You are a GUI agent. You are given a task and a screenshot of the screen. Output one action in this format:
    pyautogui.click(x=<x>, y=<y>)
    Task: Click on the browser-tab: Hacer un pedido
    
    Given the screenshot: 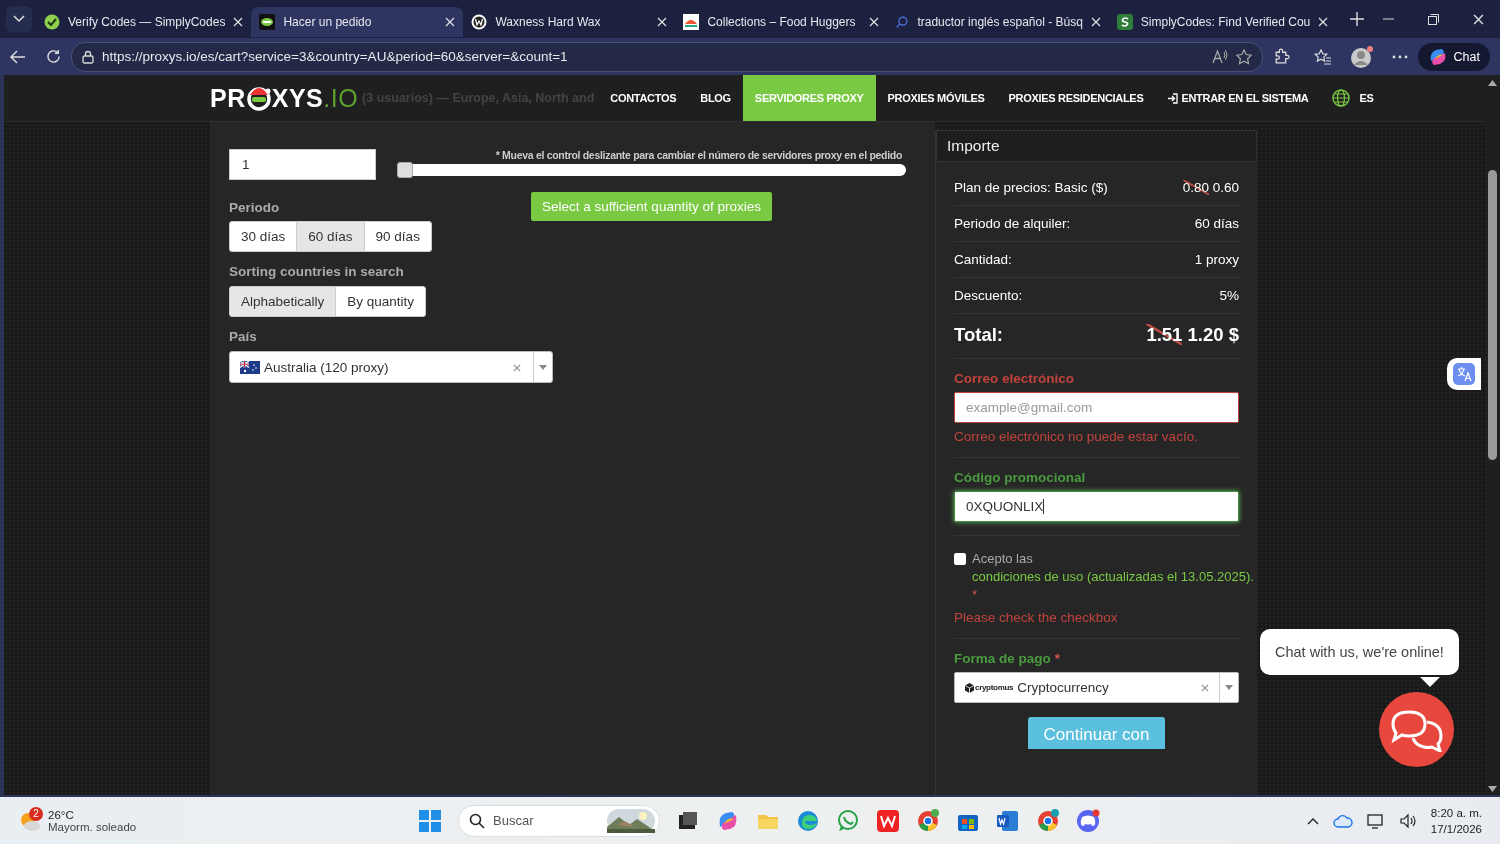 What is the action you would take?
    pyautogui.click(x=357, y=22)
    